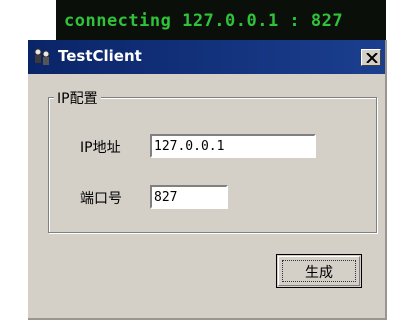 The height and width of the screenshot is (329, 400). What do you see at coordinates (206, 57) in the screenshot?
I see `title-bar: TestClient` at bounding box center [206, 57].